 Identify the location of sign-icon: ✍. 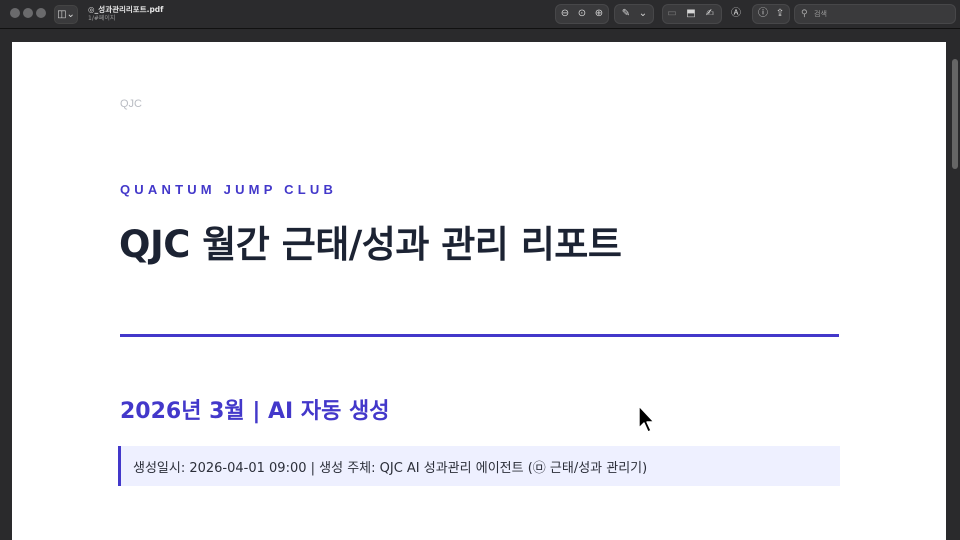
(710, 14).